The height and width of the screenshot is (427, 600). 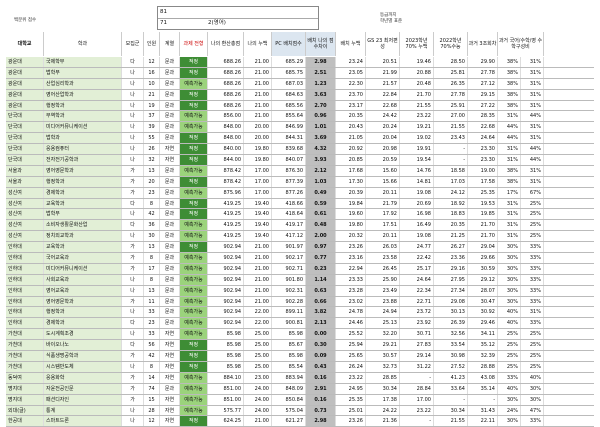 I want to click on cell-diff: 2.98, so click(x=321, y=421).